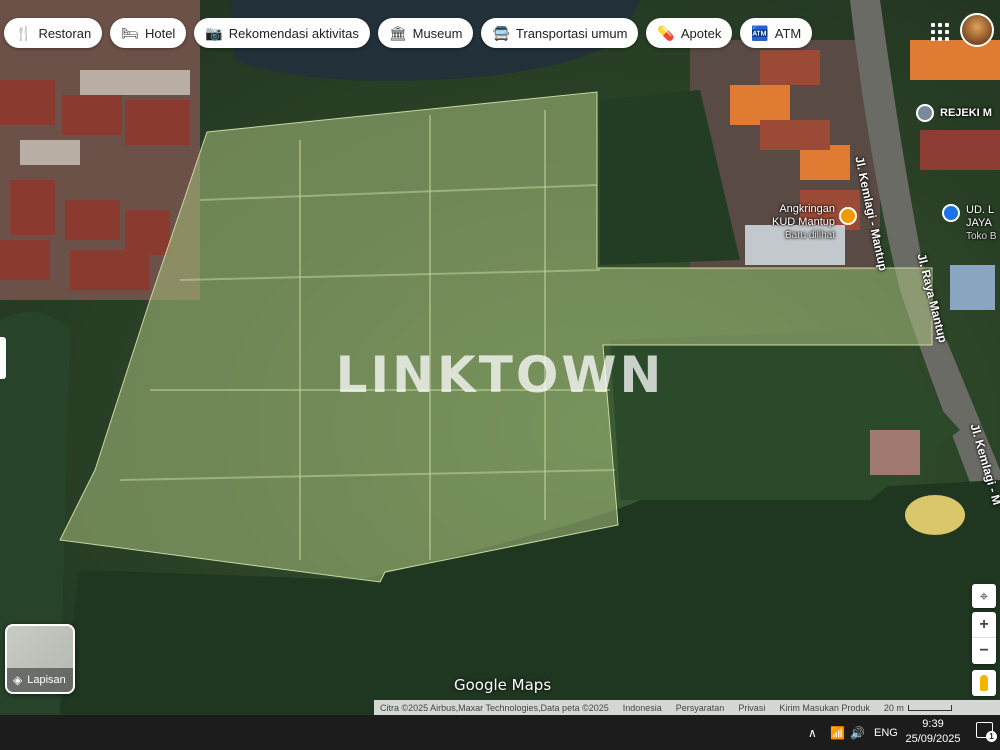  I want to click on avatar, so click(977, 30).